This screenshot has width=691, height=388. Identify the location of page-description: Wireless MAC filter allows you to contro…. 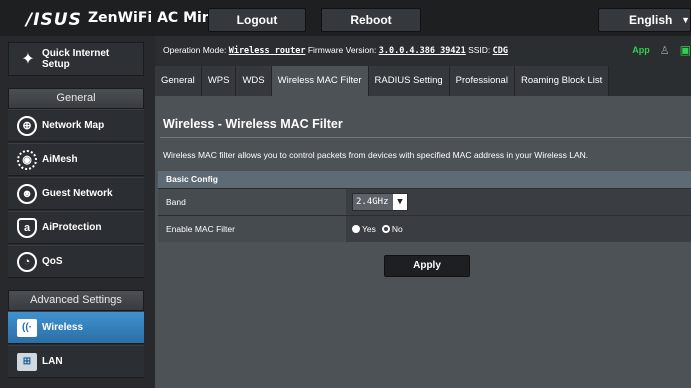
(376, 155).